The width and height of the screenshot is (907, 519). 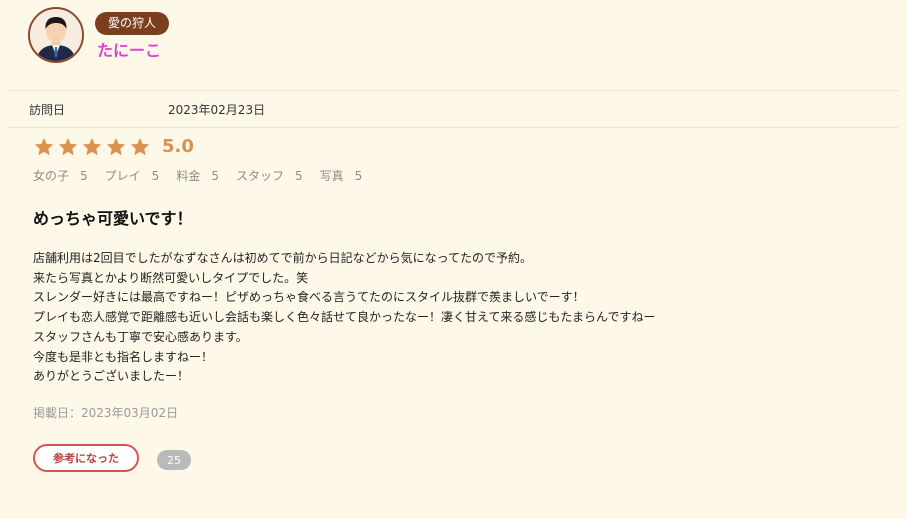 I want to click on star-rating, so click(x=92, y=147).